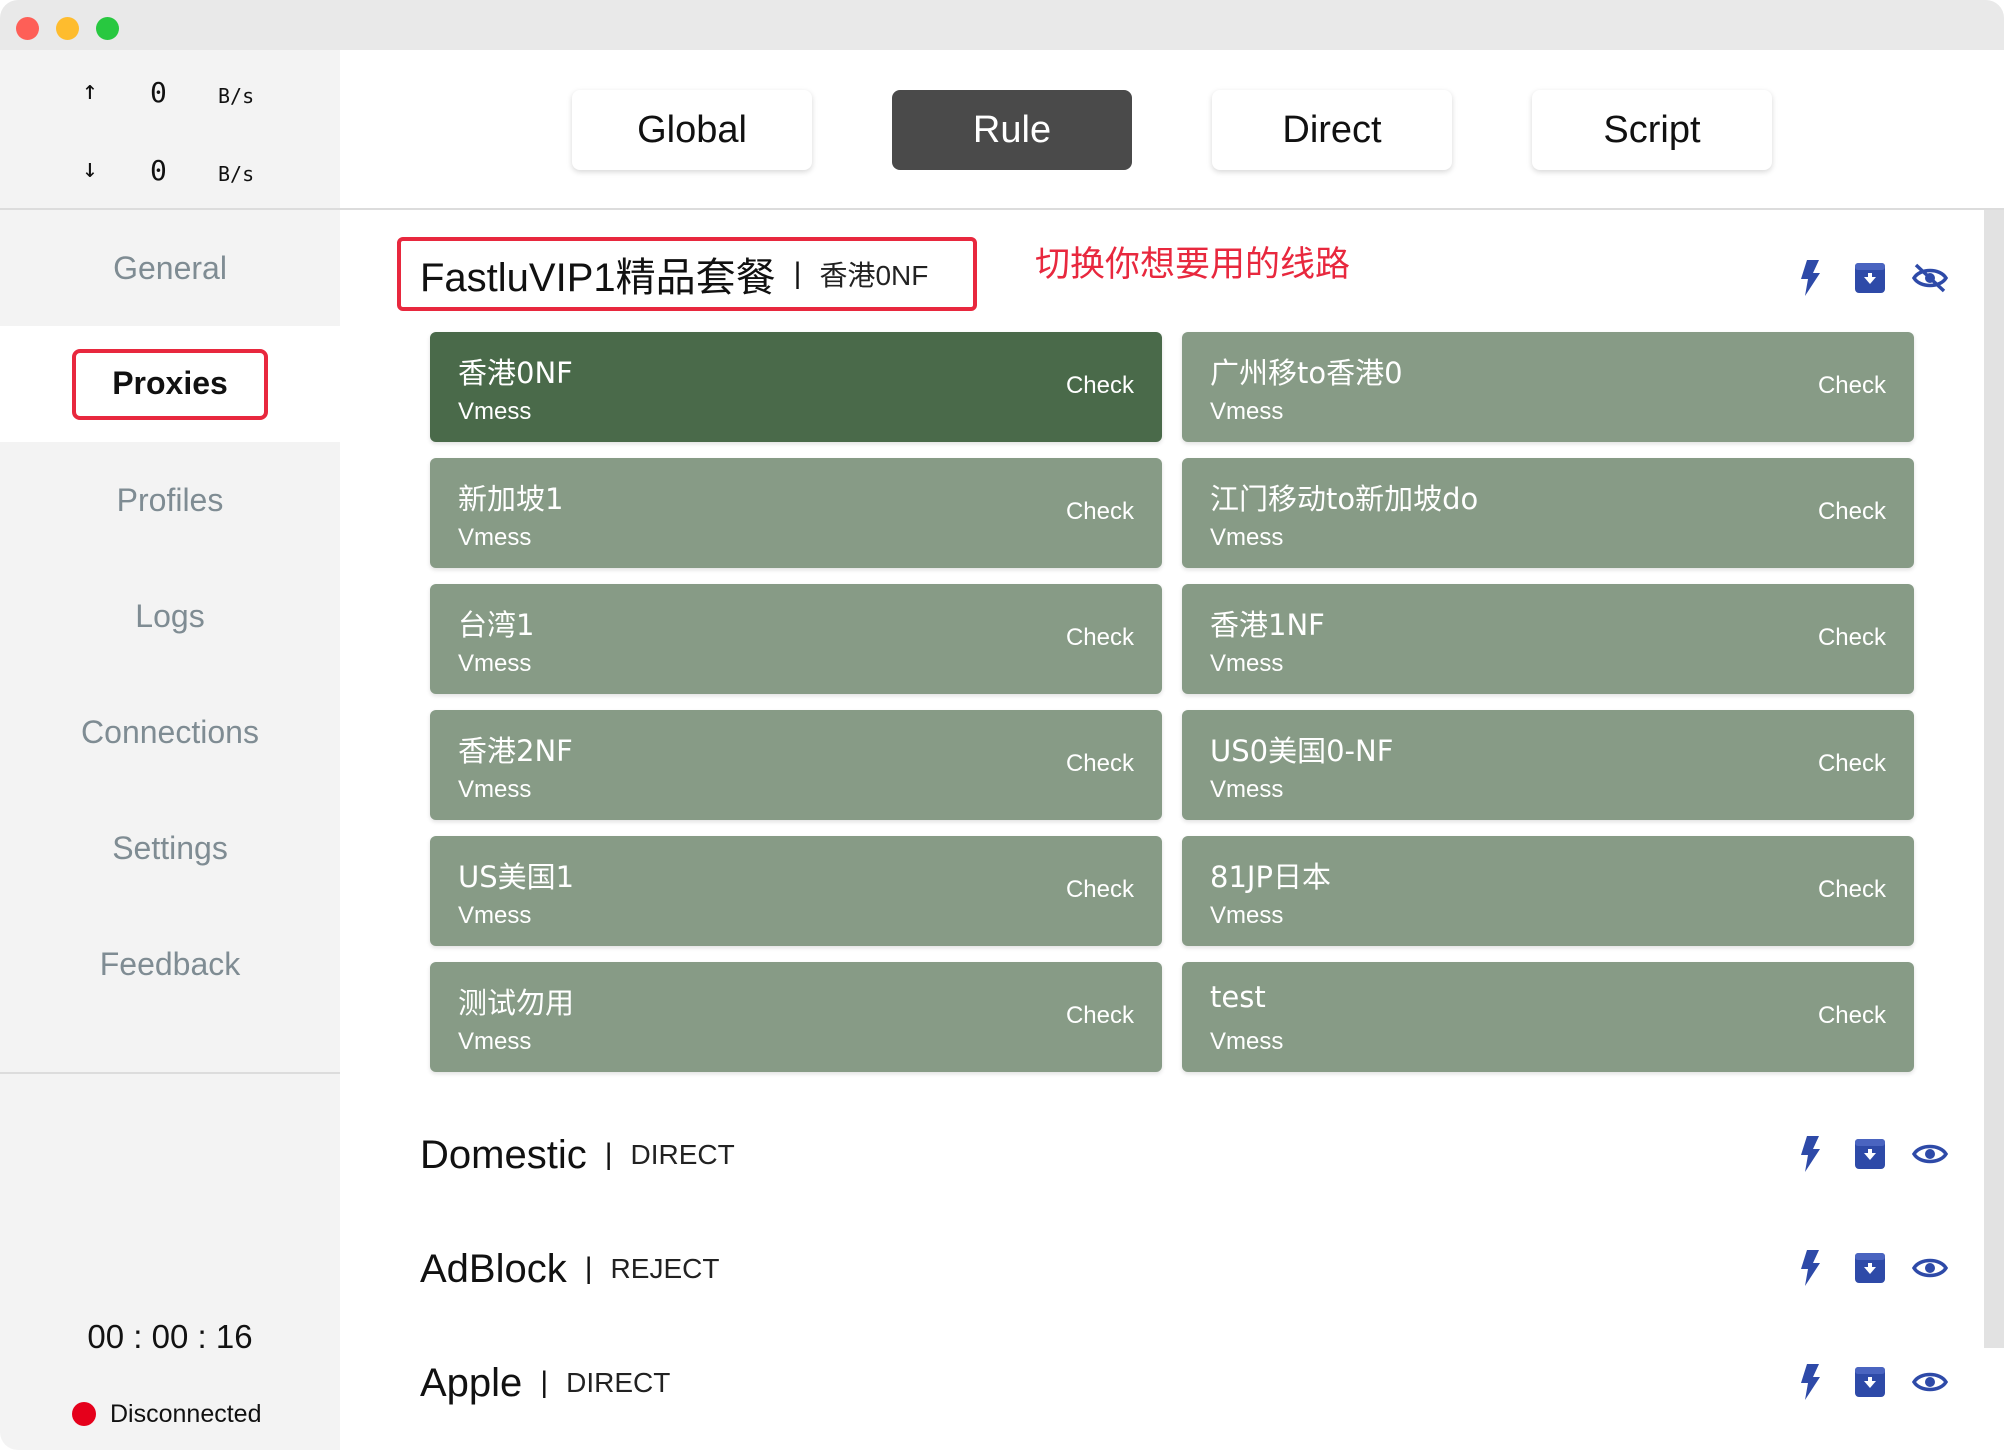 This screenshot has height=1450, width=2004. I want to click on group-header: Apple | DIRECT, so click(545, 1383).